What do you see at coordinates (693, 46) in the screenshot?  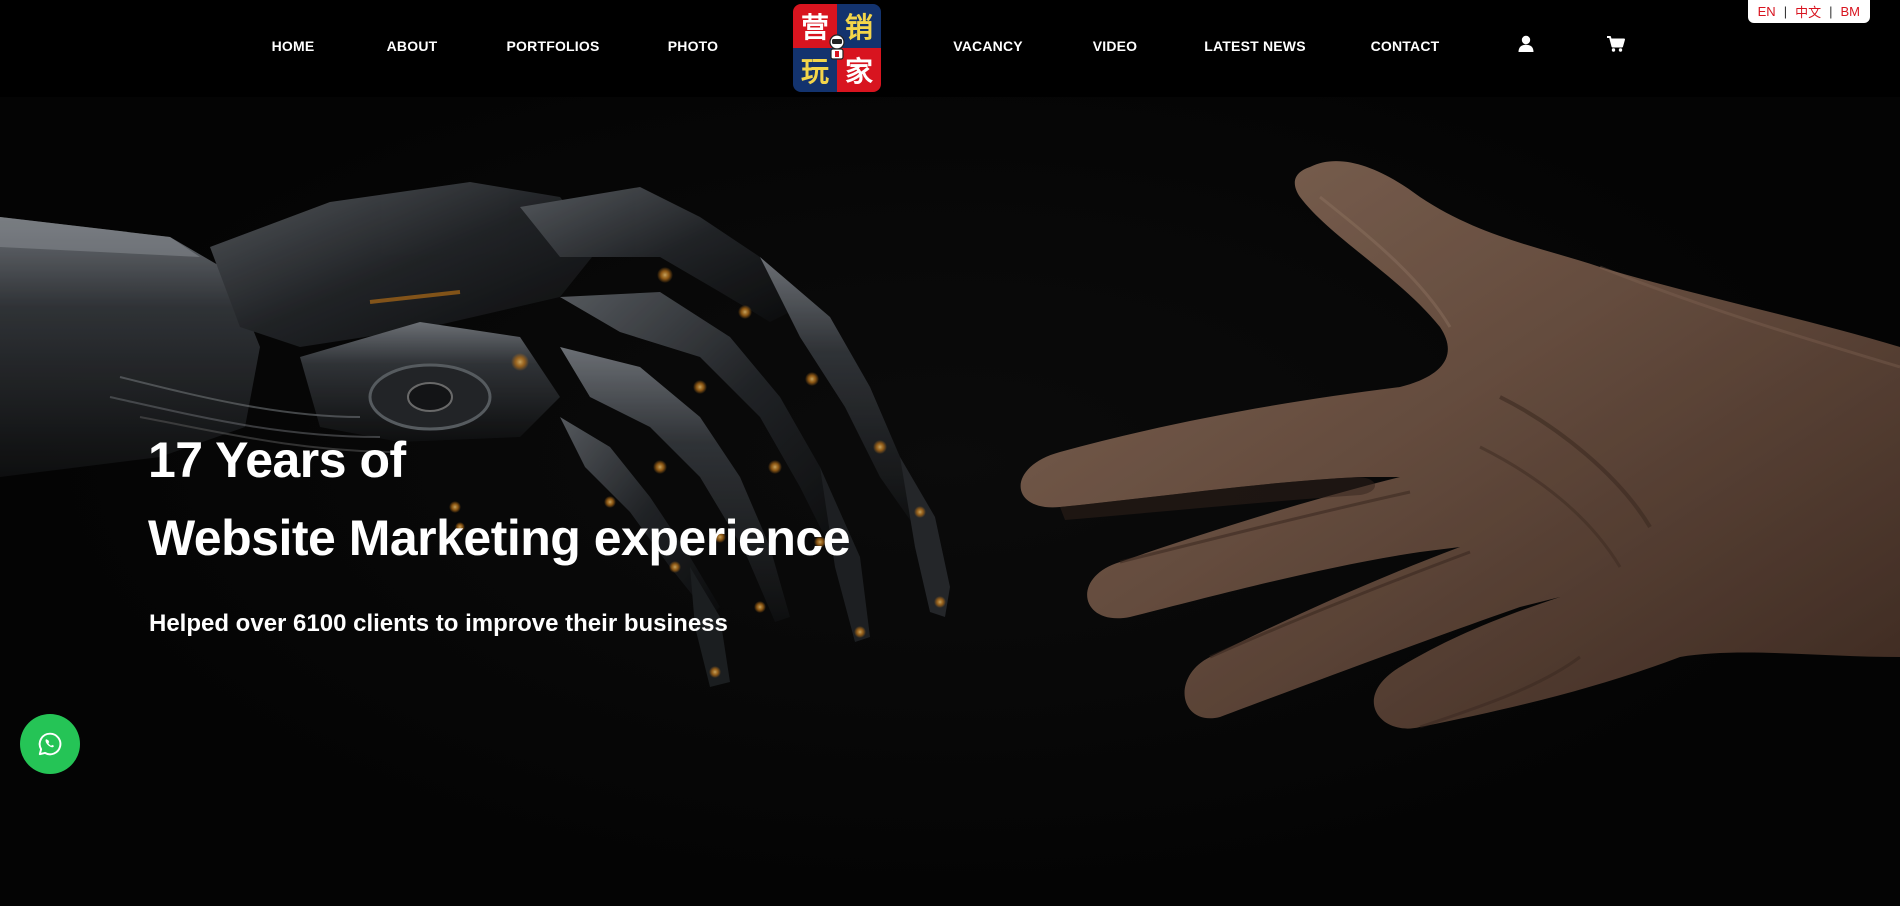 I see `nav-photo: PHOTO` at bounding box center [693, 46].